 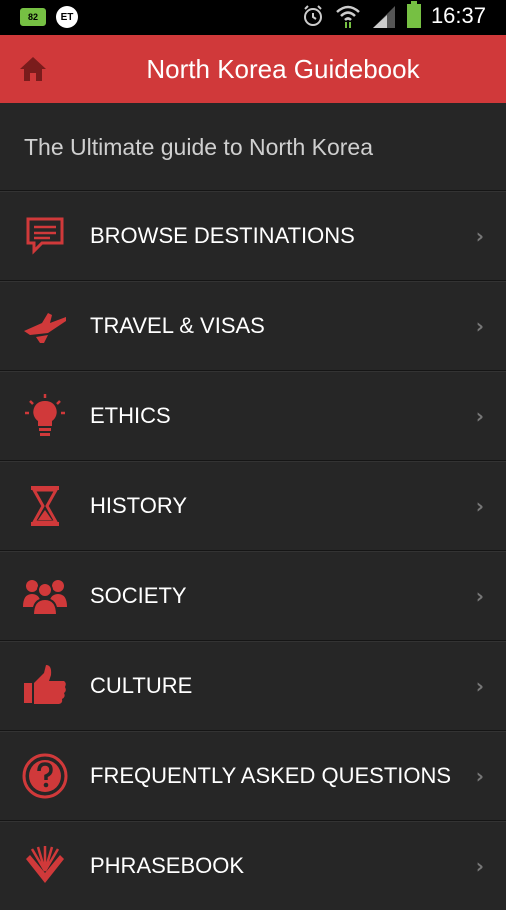 I want to click on menu-item-culture: CULTURE ›, so click(x=253, y=685).